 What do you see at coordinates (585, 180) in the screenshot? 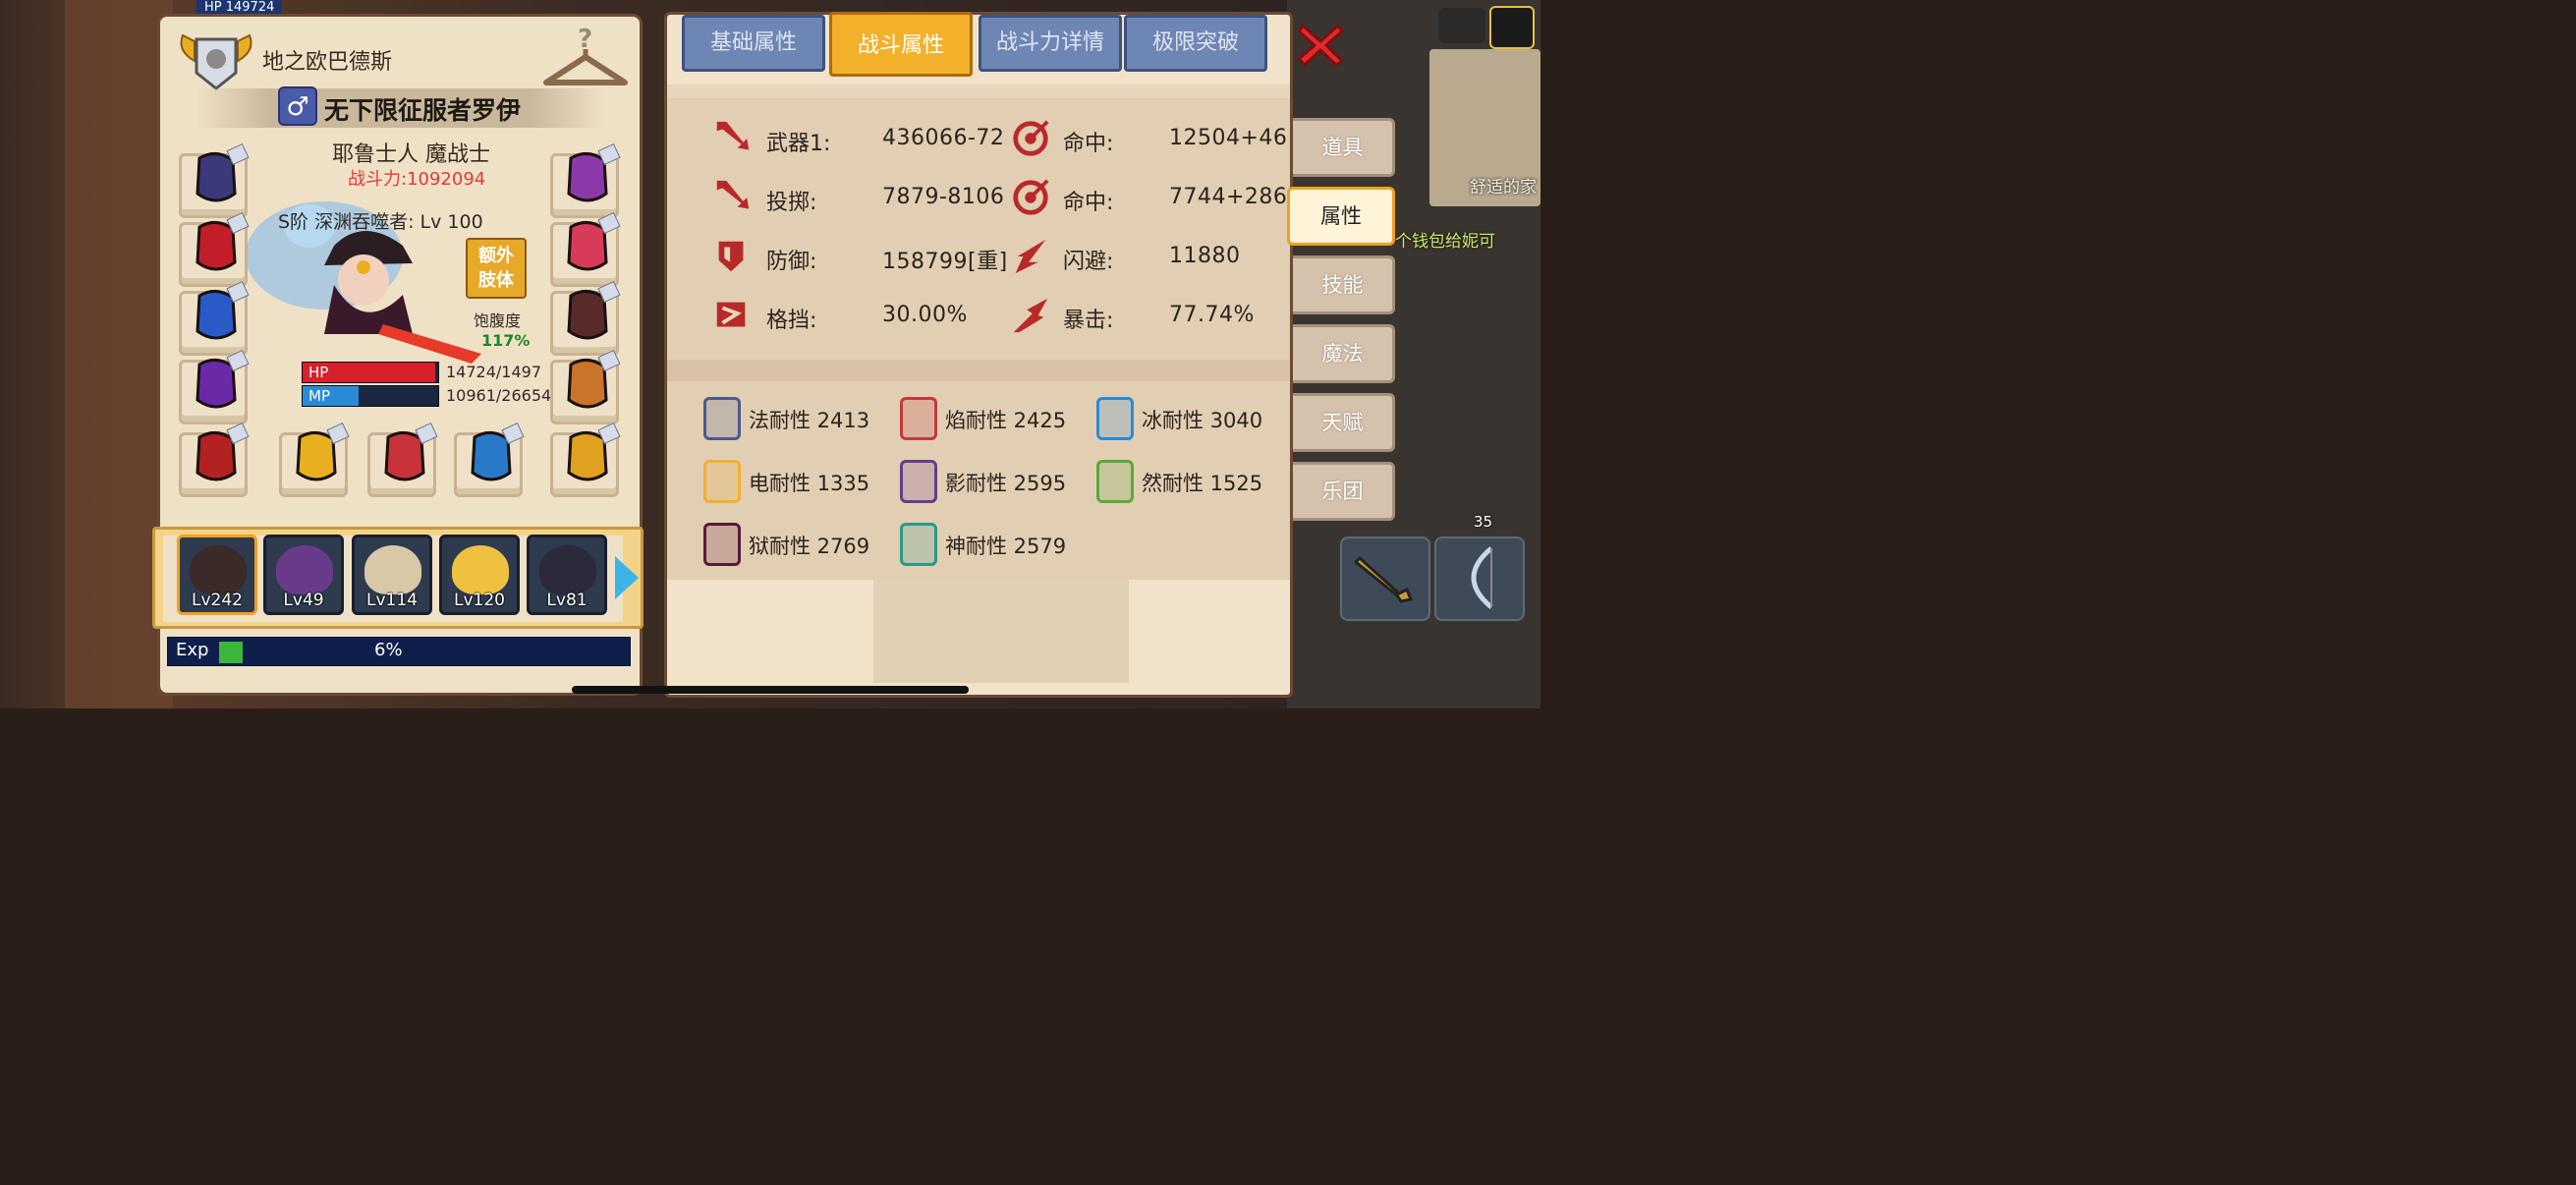
I see `equipment-slot-rune` at bounding box center [585, 180].